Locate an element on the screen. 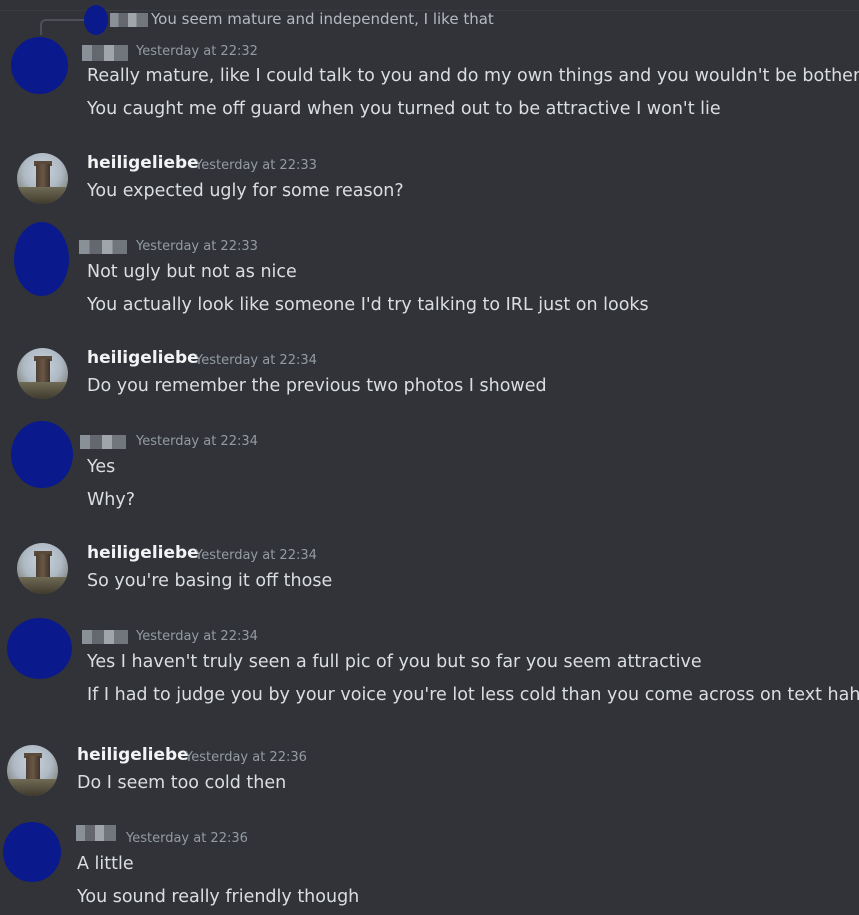 This screenshot has width=859, height=915. message-line: You expected ugly for some reason? is located at coordinates (245, 191).